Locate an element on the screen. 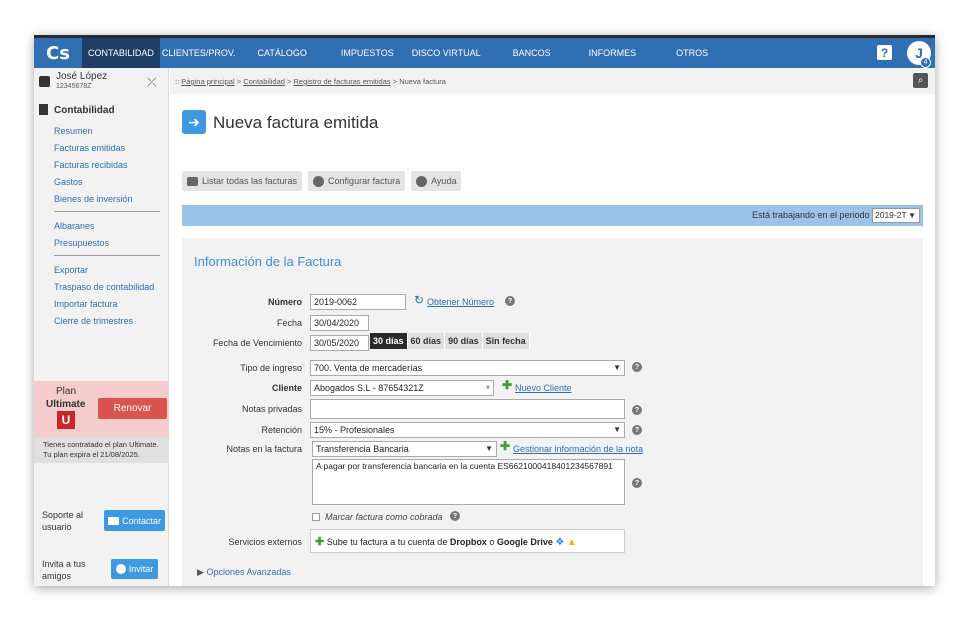 The width and height of the screenshot is (970, 620). gear-icon is located at coordinates (319, 181).